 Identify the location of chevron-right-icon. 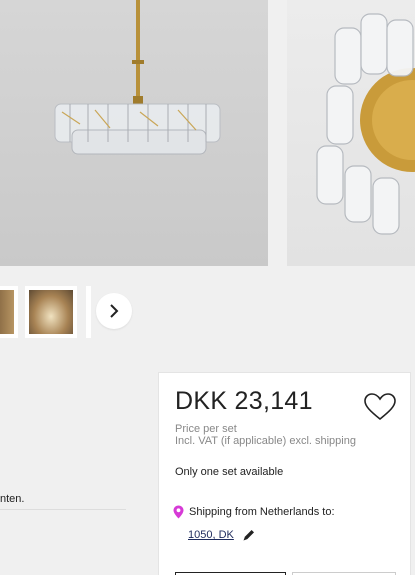
(114, 311).